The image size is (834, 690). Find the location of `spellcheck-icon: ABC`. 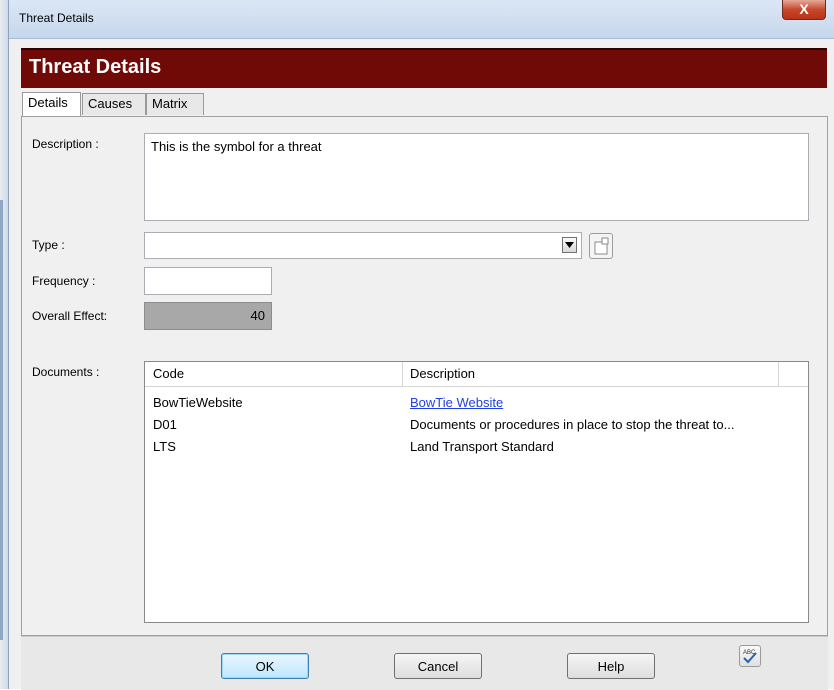

spellcheck-icon: ABC is located at coordinates (750, 657).